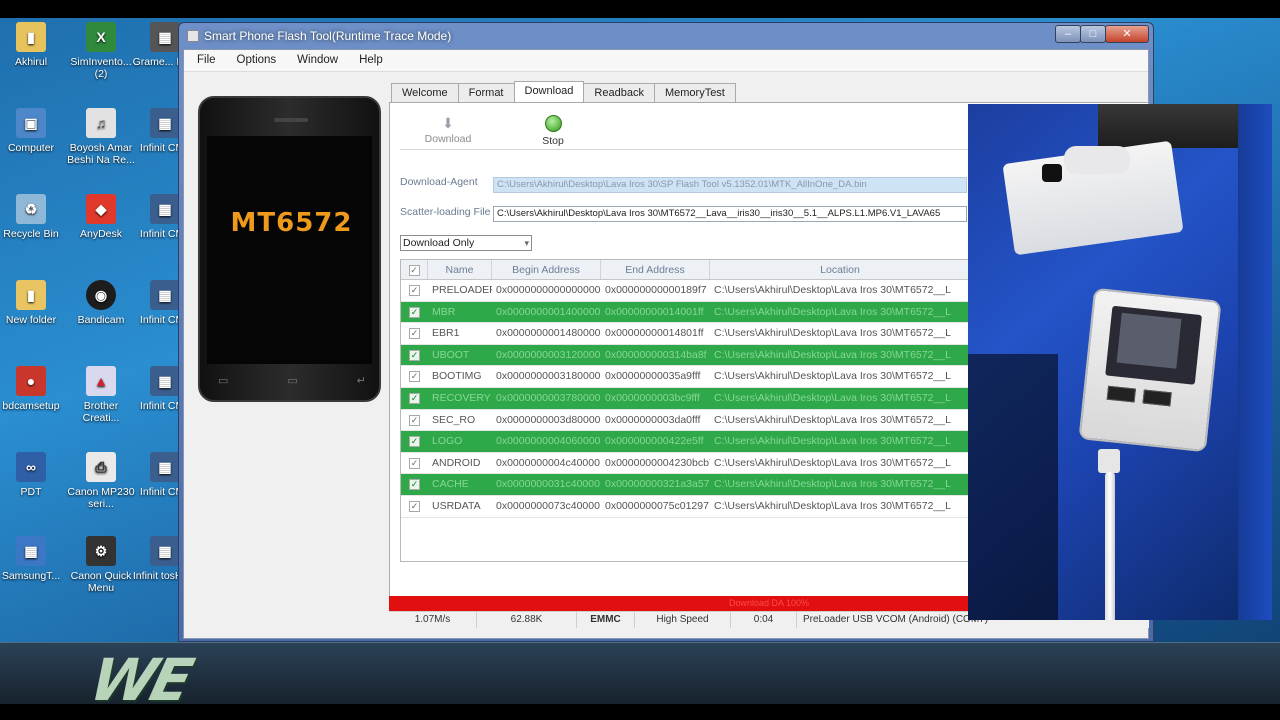  Describe the element at coordinates (694, 92) in the screenshot. I see `tab-memorytest: MemoryTest` at that location.